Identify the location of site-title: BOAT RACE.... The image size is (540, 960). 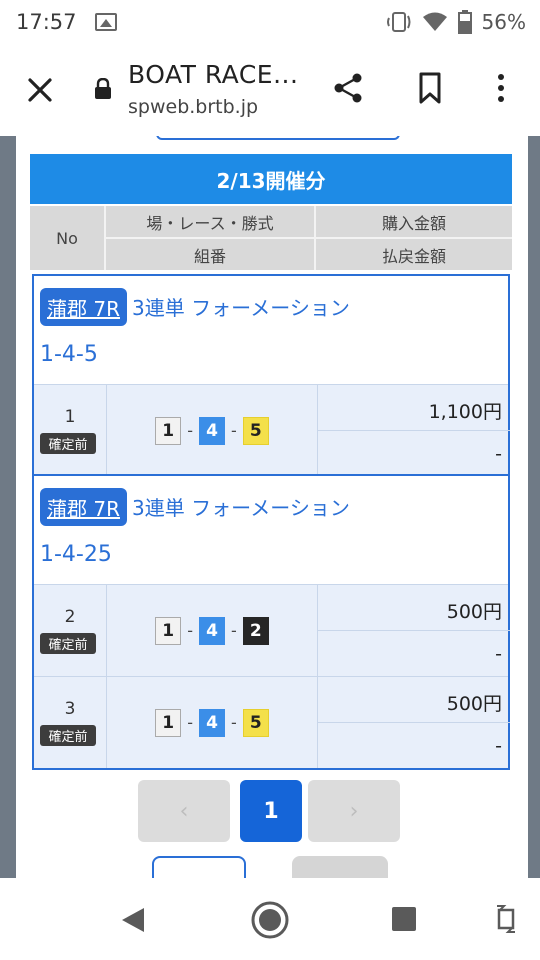
(213, 74).